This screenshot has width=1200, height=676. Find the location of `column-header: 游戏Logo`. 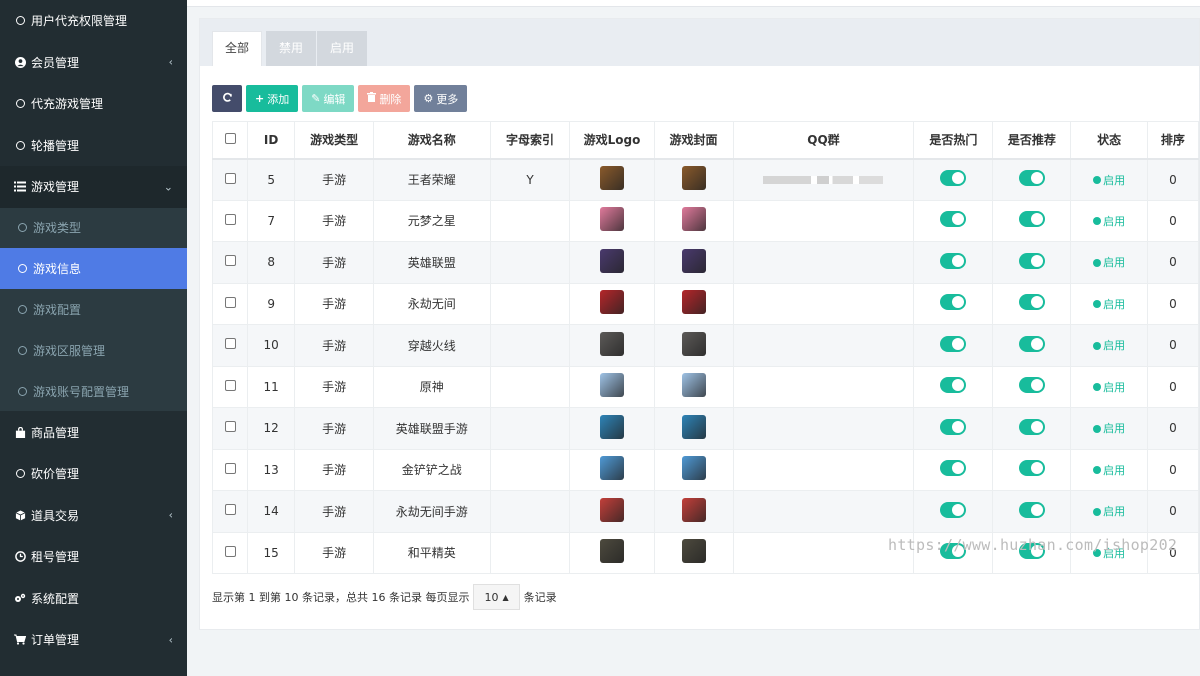

column-header: 游戏Logo is located at coordinates (612, 140).